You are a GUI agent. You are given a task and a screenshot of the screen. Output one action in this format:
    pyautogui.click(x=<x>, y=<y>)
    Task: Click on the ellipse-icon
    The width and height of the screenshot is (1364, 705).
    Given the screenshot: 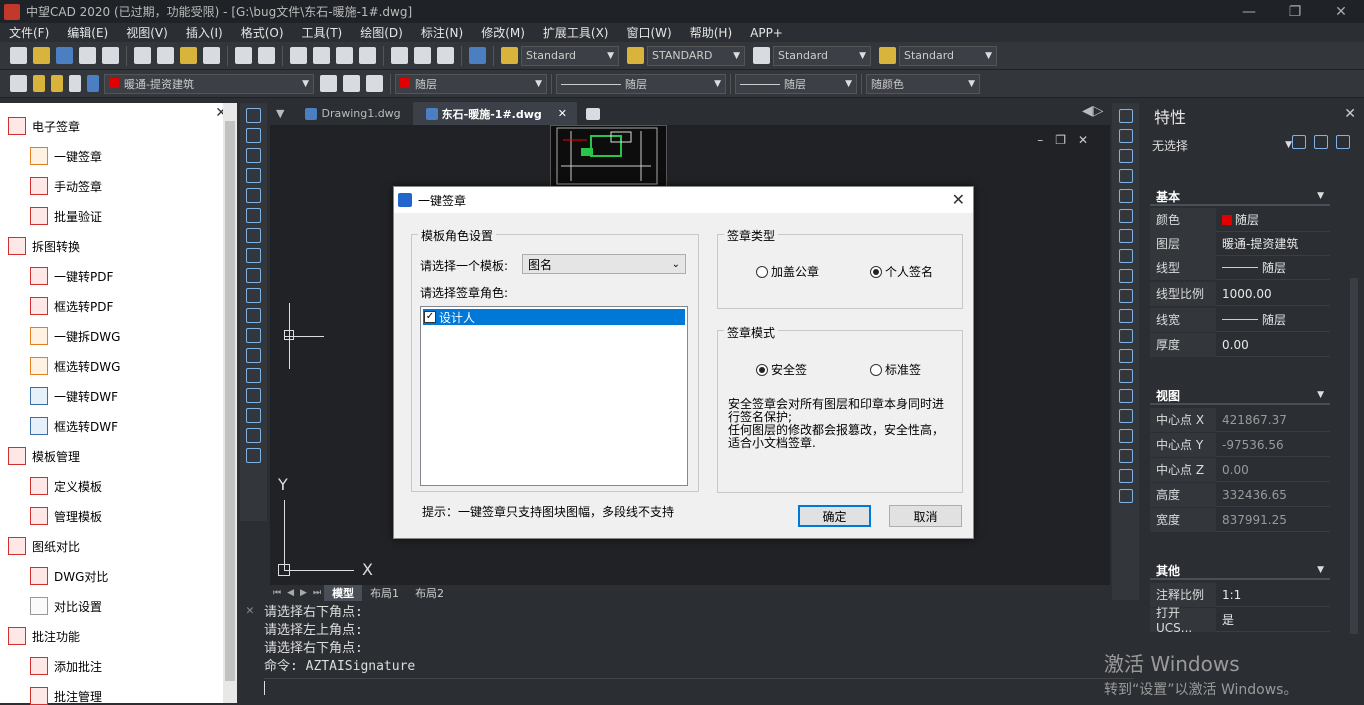 What is the action you would take?
    pyautogui.click(x=253, y=295)
    